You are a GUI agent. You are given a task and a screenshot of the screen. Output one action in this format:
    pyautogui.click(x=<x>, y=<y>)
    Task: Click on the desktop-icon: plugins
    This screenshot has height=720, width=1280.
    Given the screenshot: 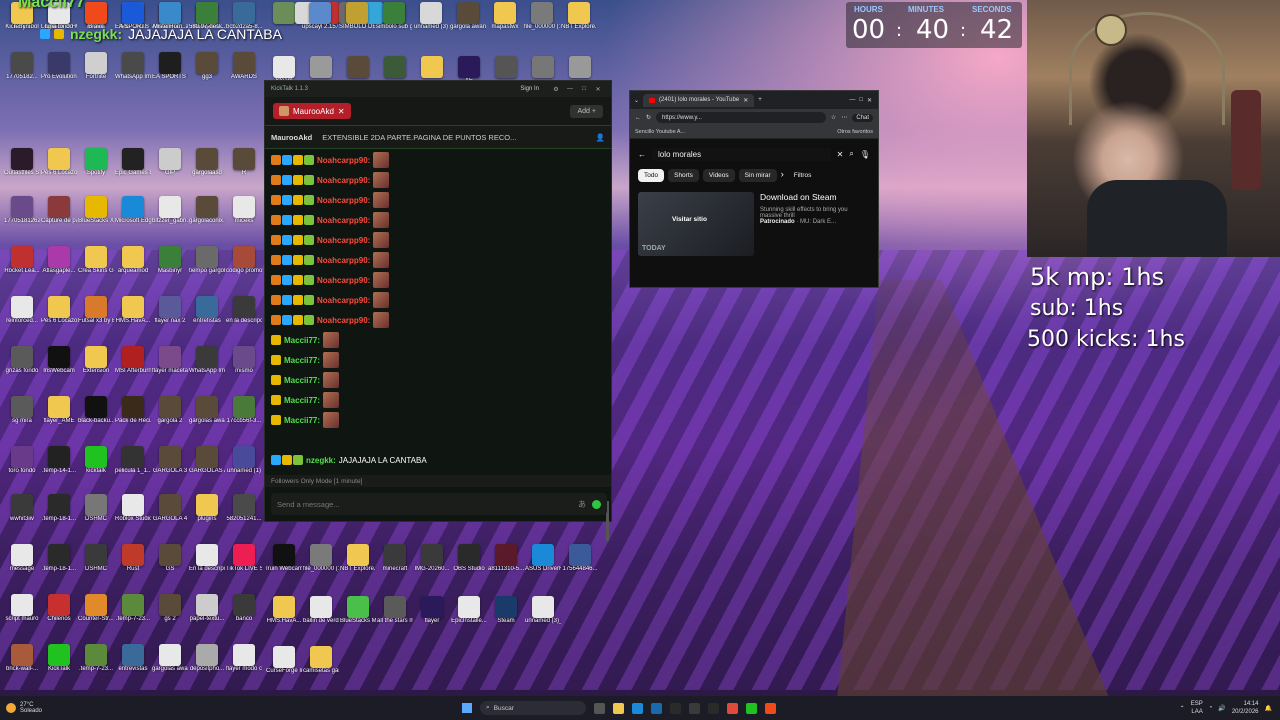 What is the action you would take?
    pyautogui.click(x=207, y=508)
    